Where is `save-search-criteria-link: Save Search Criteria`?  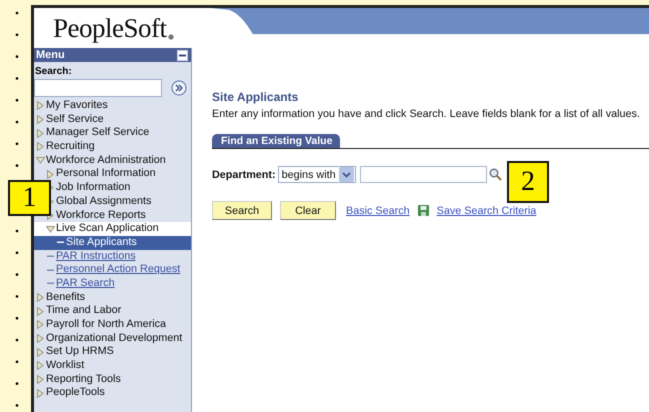 save-search-criteria-link: Save Search Criteria is located at coordinates (486, 210).